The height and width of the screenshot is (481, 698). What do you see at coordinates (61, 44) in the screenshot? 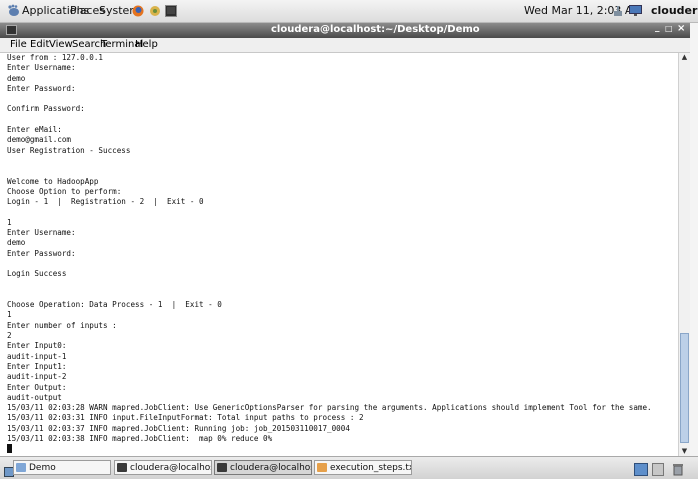
I see `menu-view: View` at bounding box center [61, 44].